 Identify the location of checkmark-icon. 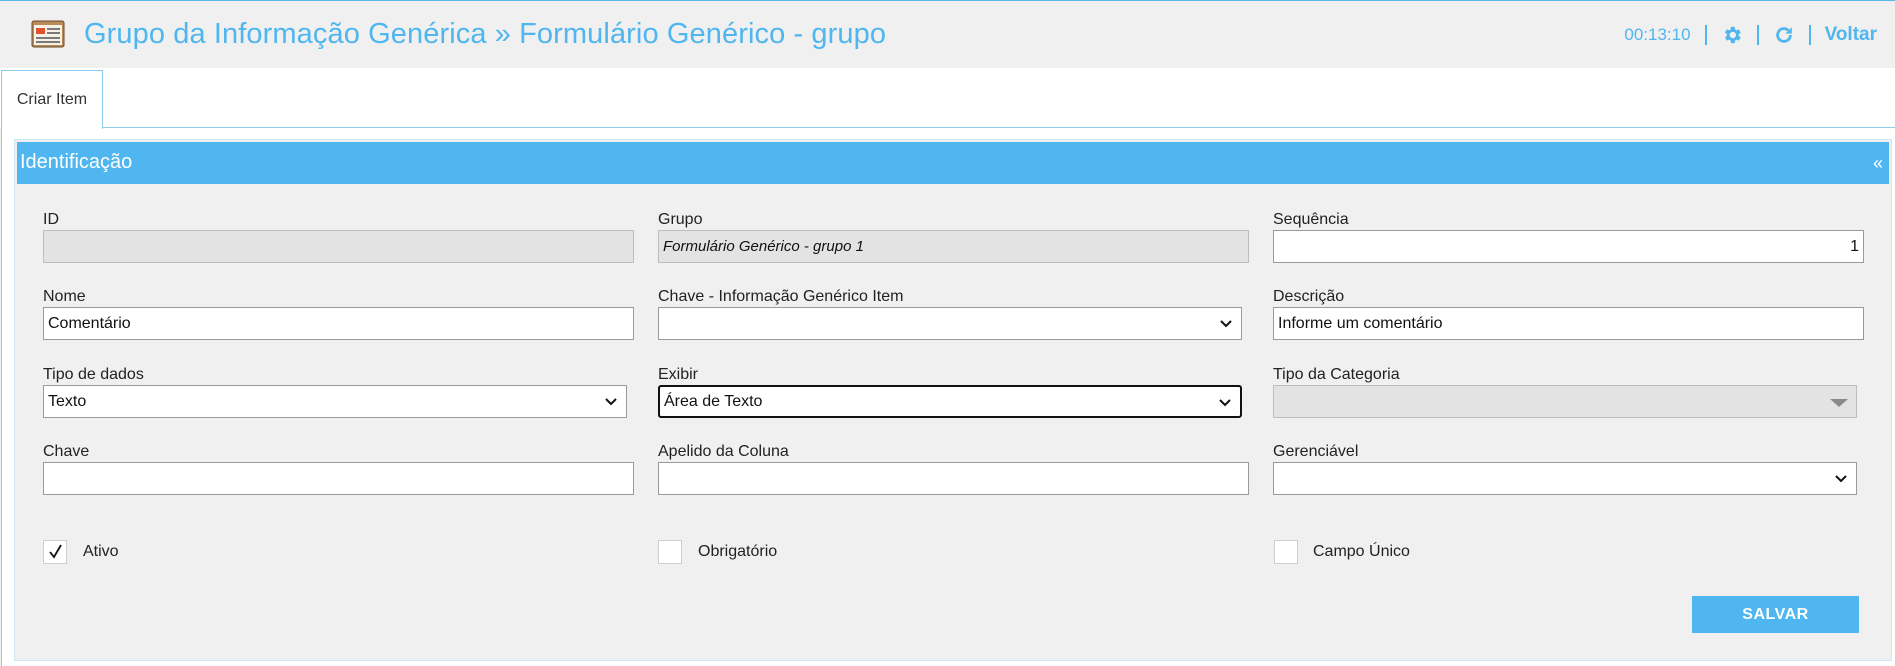
(55, 551).